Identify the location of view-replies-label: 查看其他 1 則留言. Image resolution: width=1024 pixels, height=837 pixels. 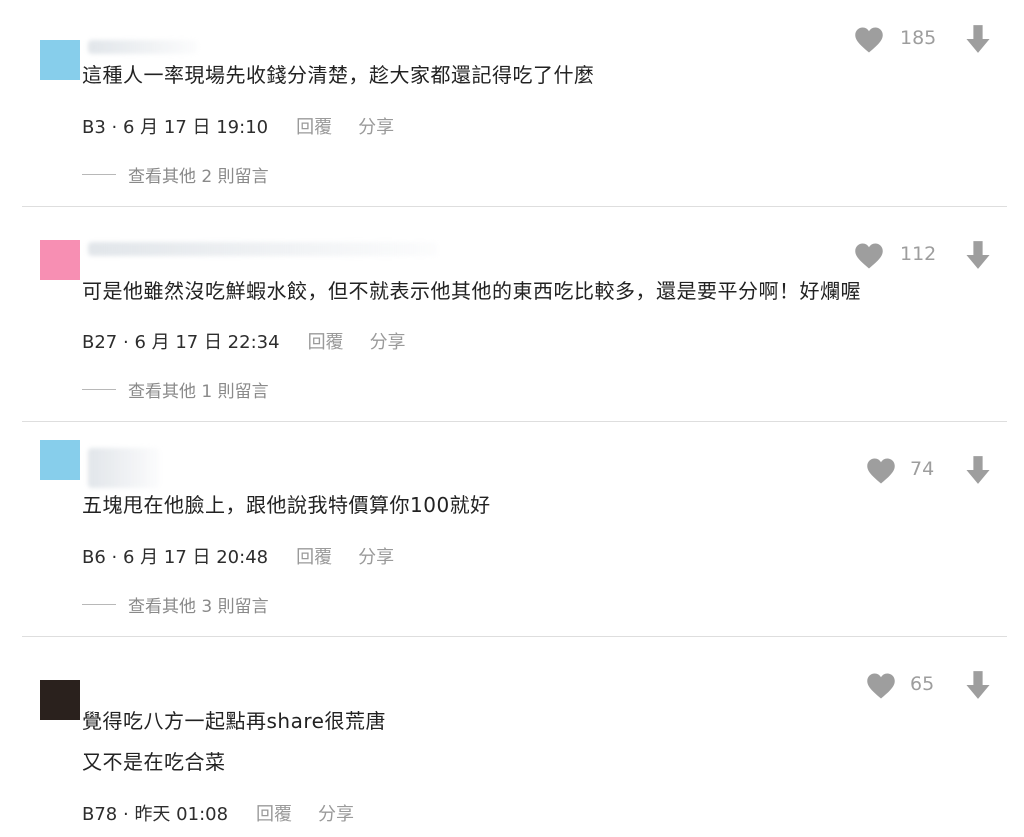
(198, 392).